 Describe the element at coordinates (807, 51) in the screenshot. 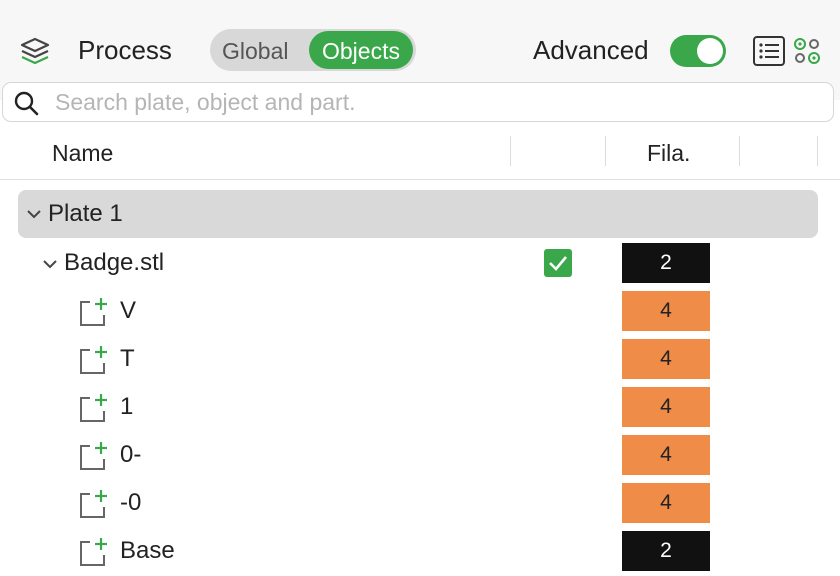

I see `settings-tools-icon` at that location.